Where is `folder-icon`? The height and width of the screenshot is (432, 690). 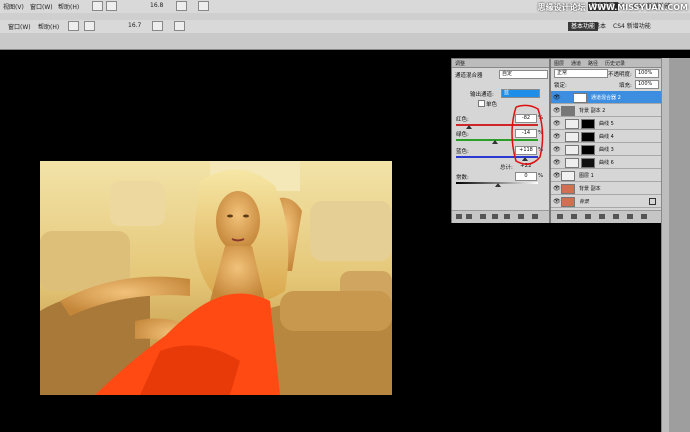 folder-icon is located at coordinates (616, 216).